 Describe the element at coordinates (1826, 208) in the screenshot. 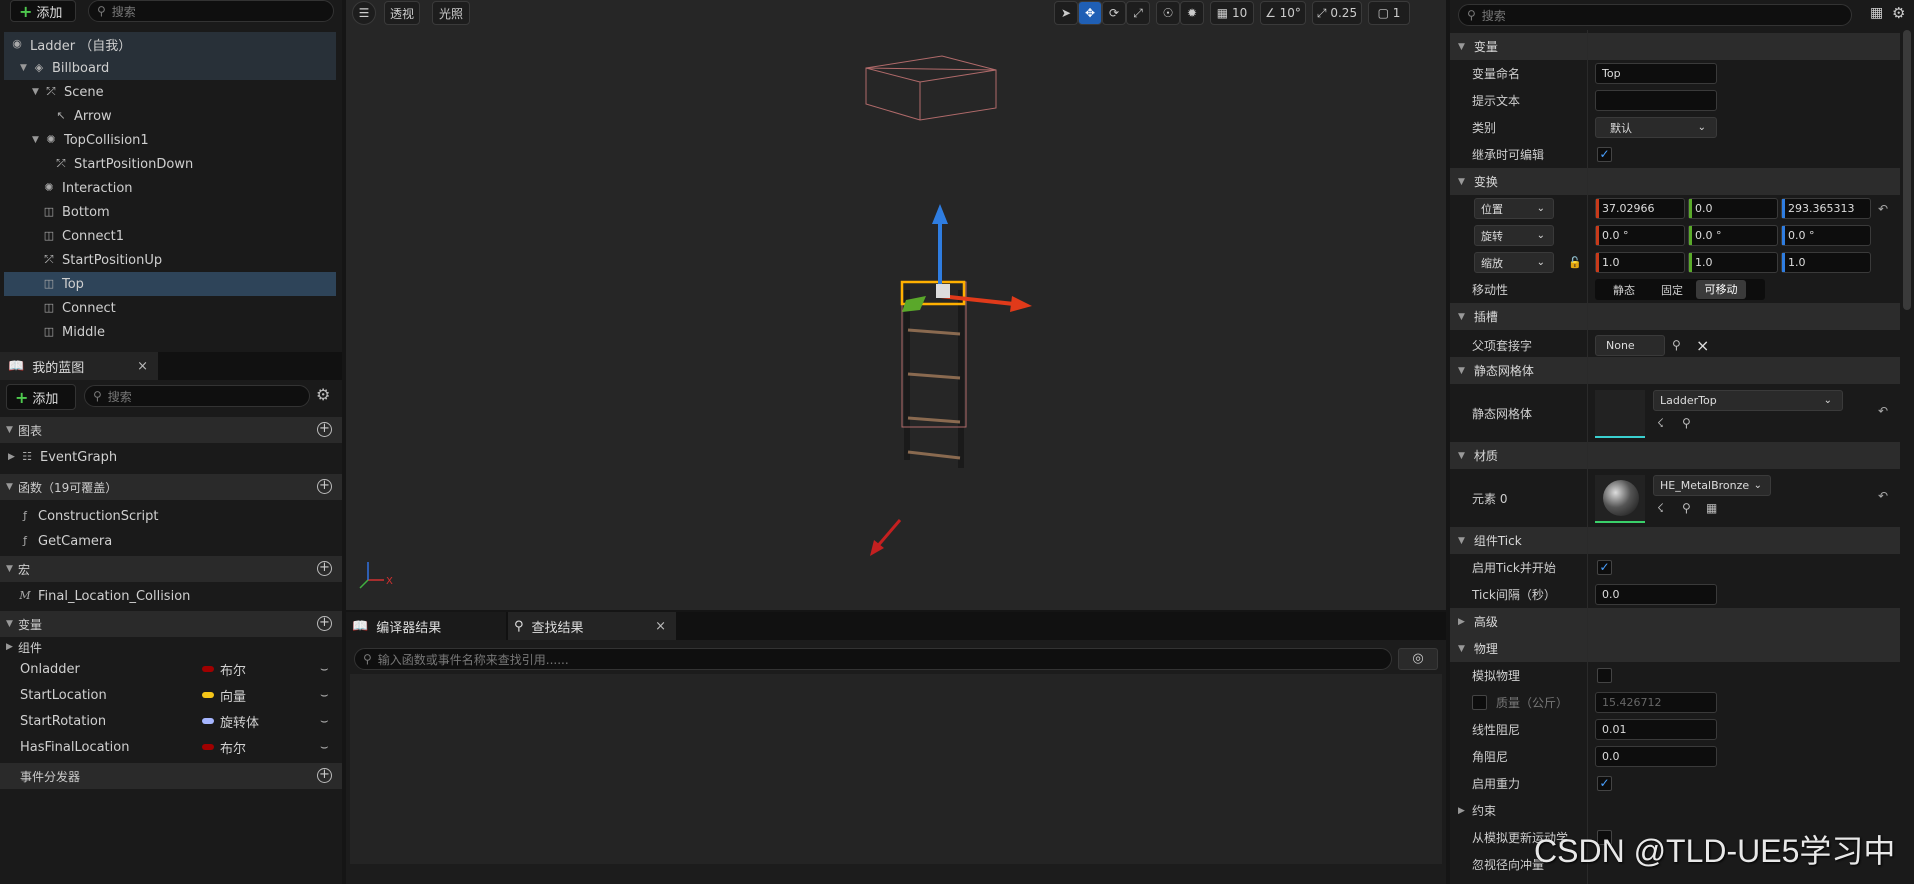

I see `location-z-field: 293.365313` at that location.